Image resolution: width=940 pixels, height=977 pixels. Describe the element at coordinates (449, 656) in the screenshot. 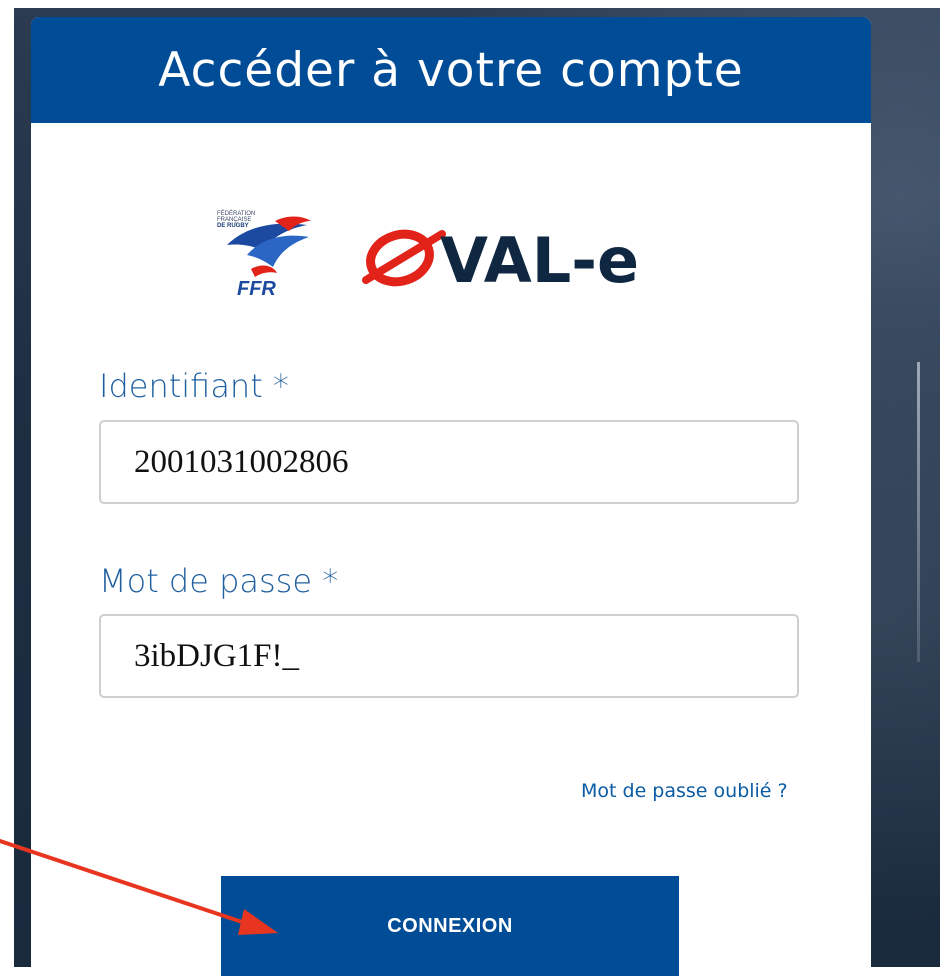

I see `password-input` at that location.